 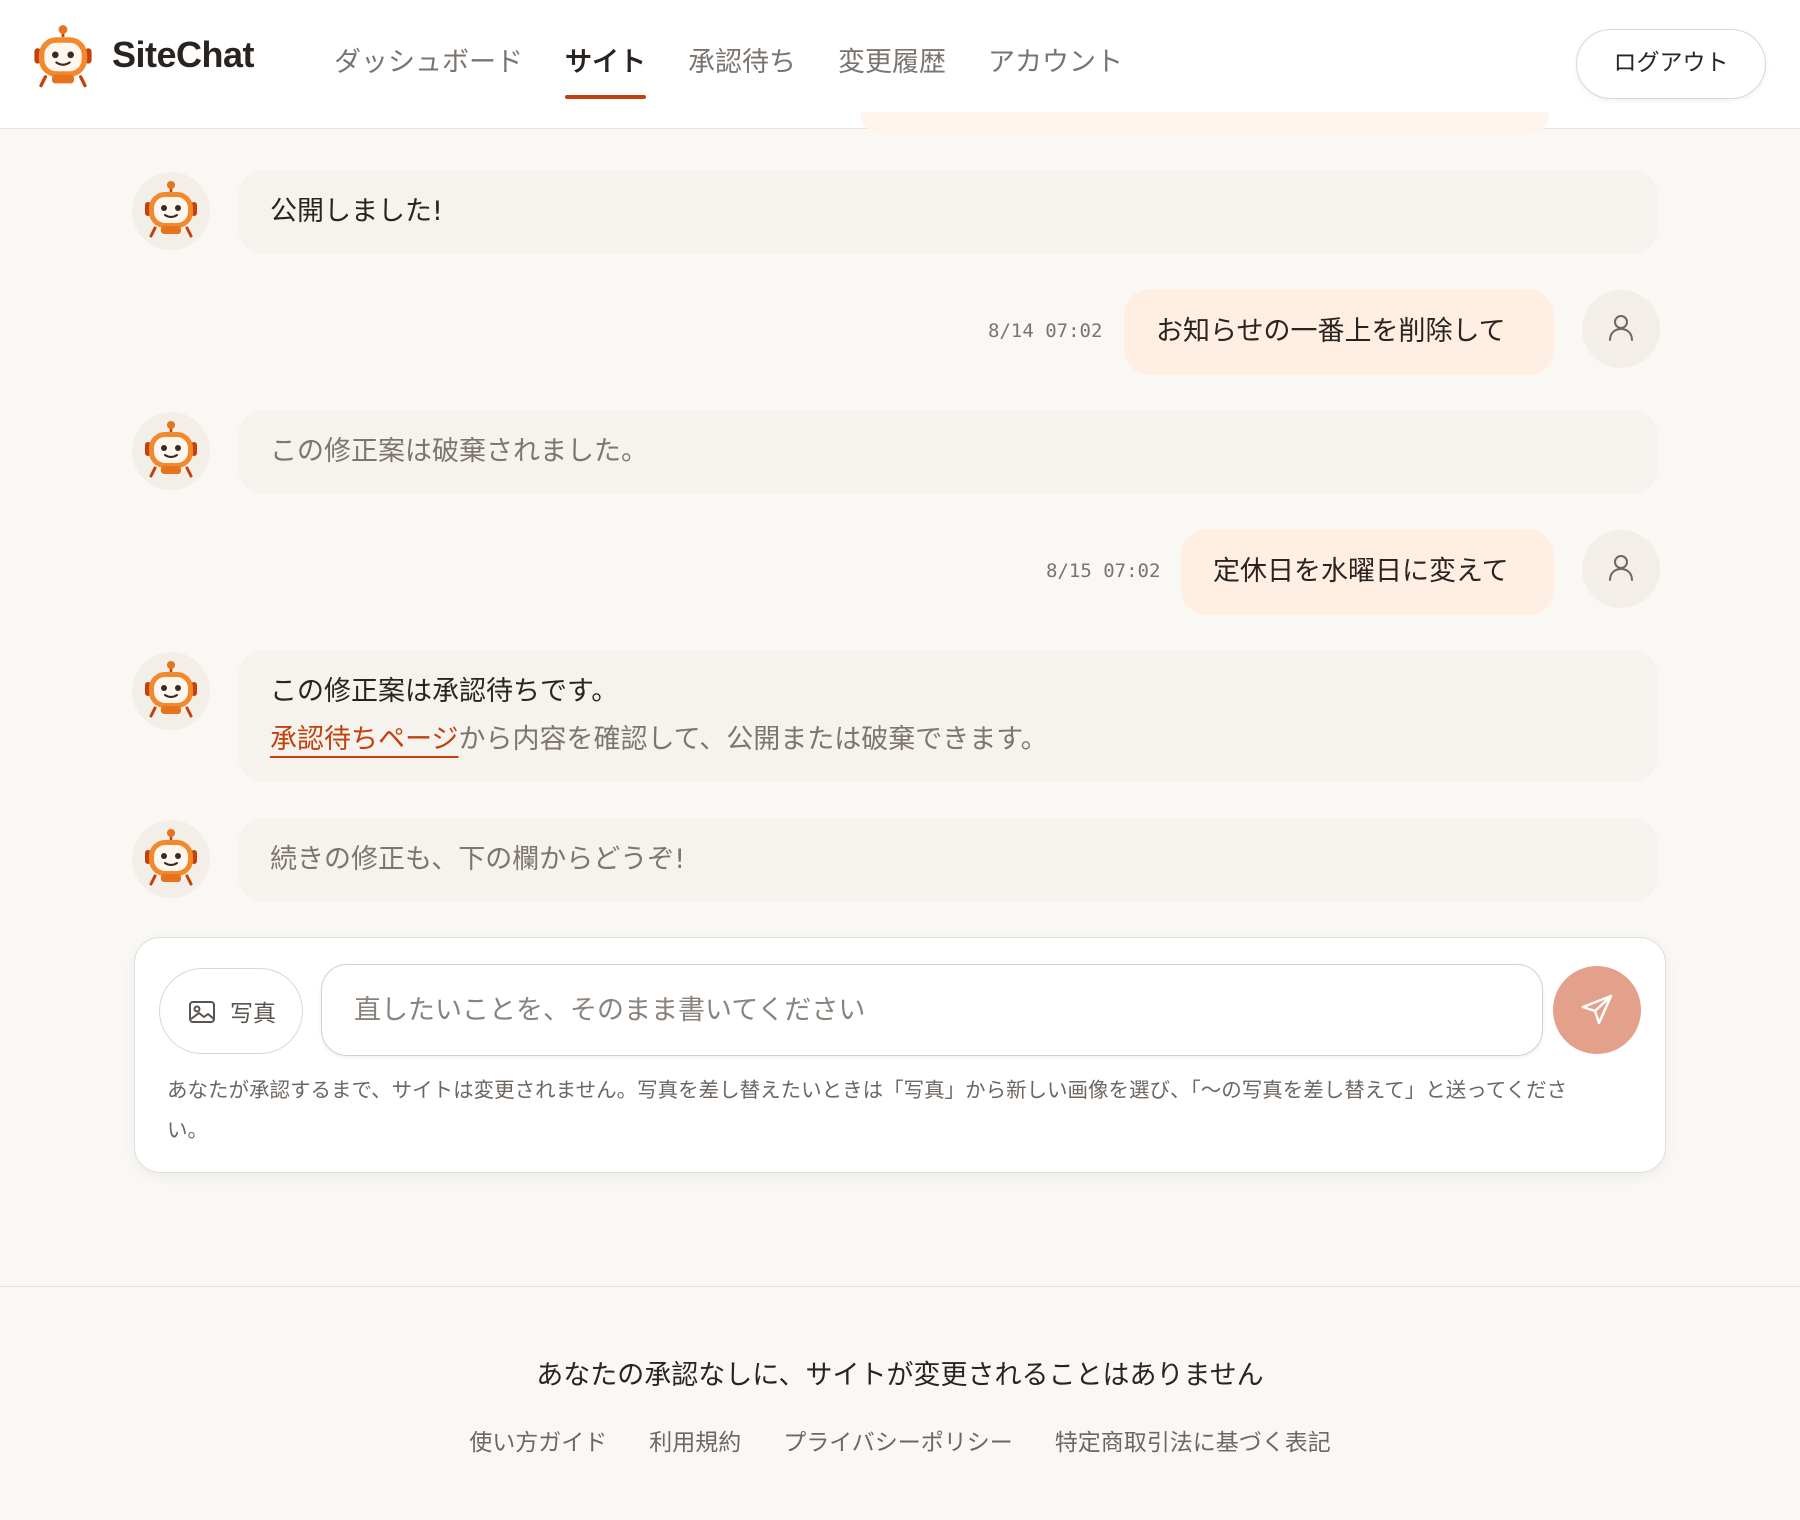 I want to click on send-icon, so click(x=1597, y=1009).